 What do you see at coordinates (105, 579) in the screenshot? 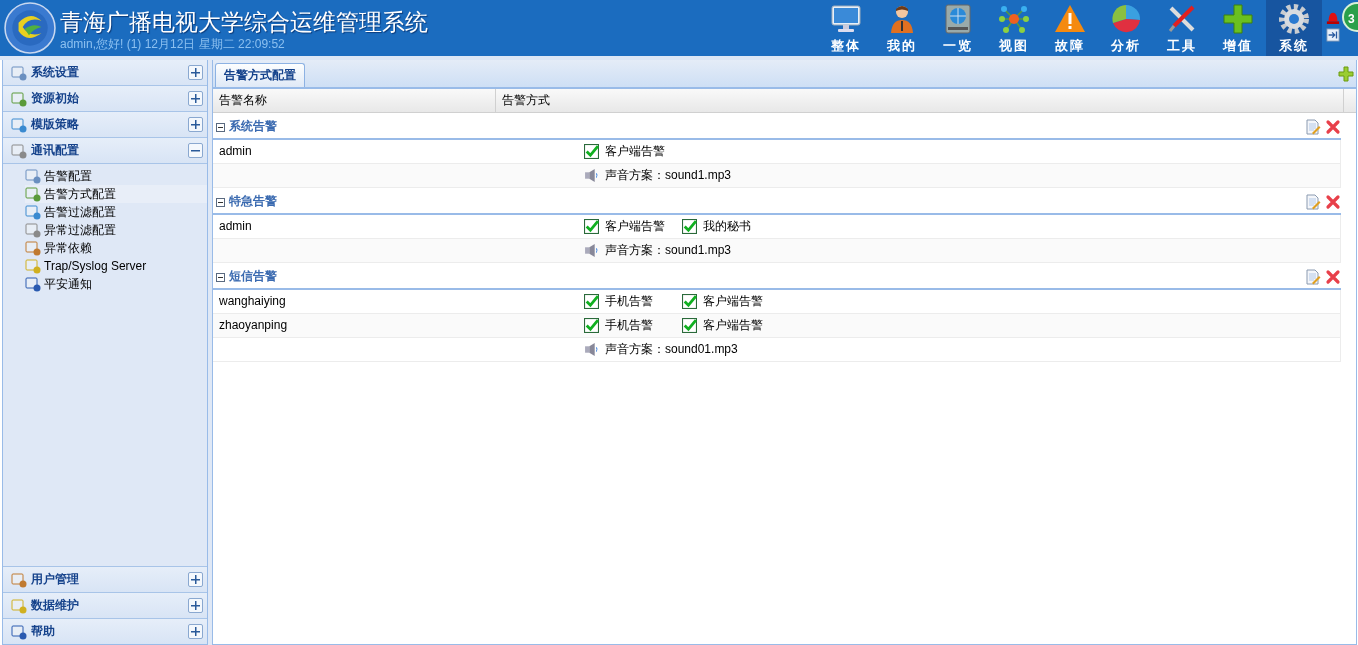
I see `sidebar-section-header: 用户管理` at bounding box center [105, 579].